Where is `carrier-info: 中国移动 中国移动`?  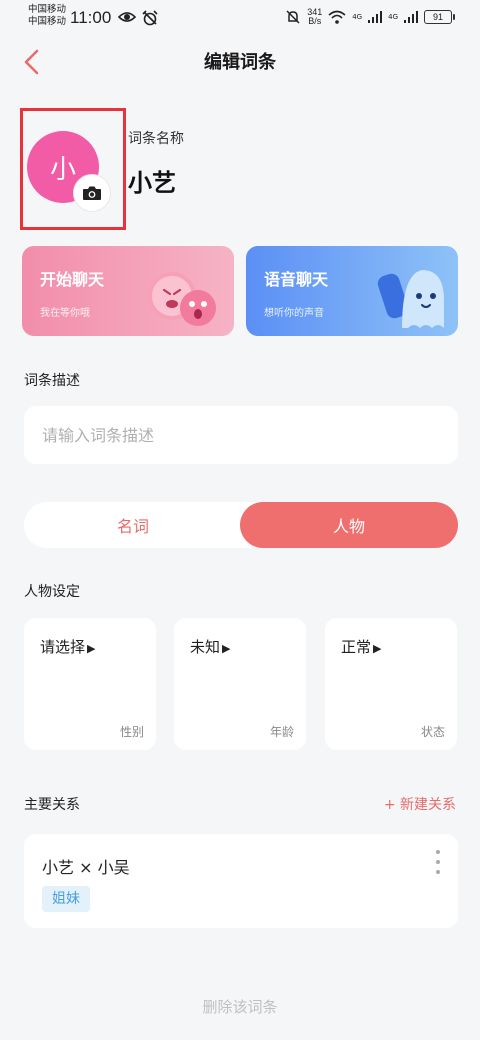 carrier-info: 中国移动 中国移动 is located at coordinates (47, 16).